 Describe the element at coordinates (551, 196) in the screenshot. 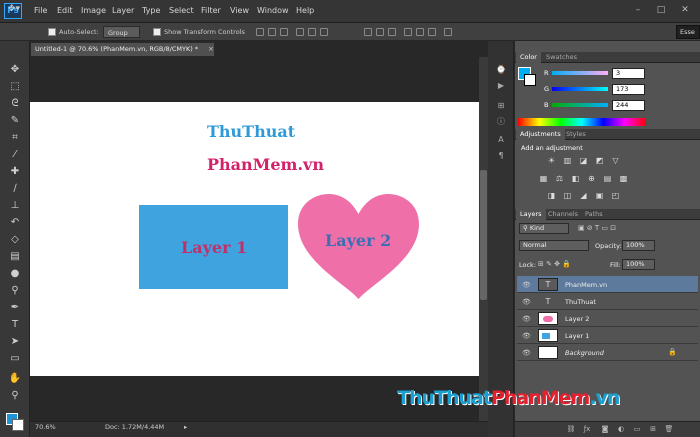

I see `invert-icon: ◨` at that location.